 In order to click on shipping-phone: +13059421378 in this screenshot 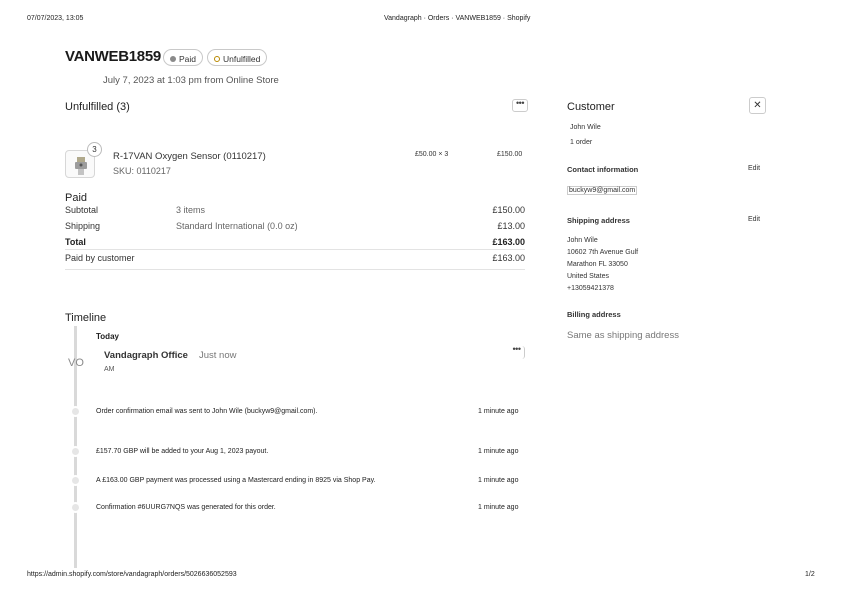, I will do `click(590, 288)`.